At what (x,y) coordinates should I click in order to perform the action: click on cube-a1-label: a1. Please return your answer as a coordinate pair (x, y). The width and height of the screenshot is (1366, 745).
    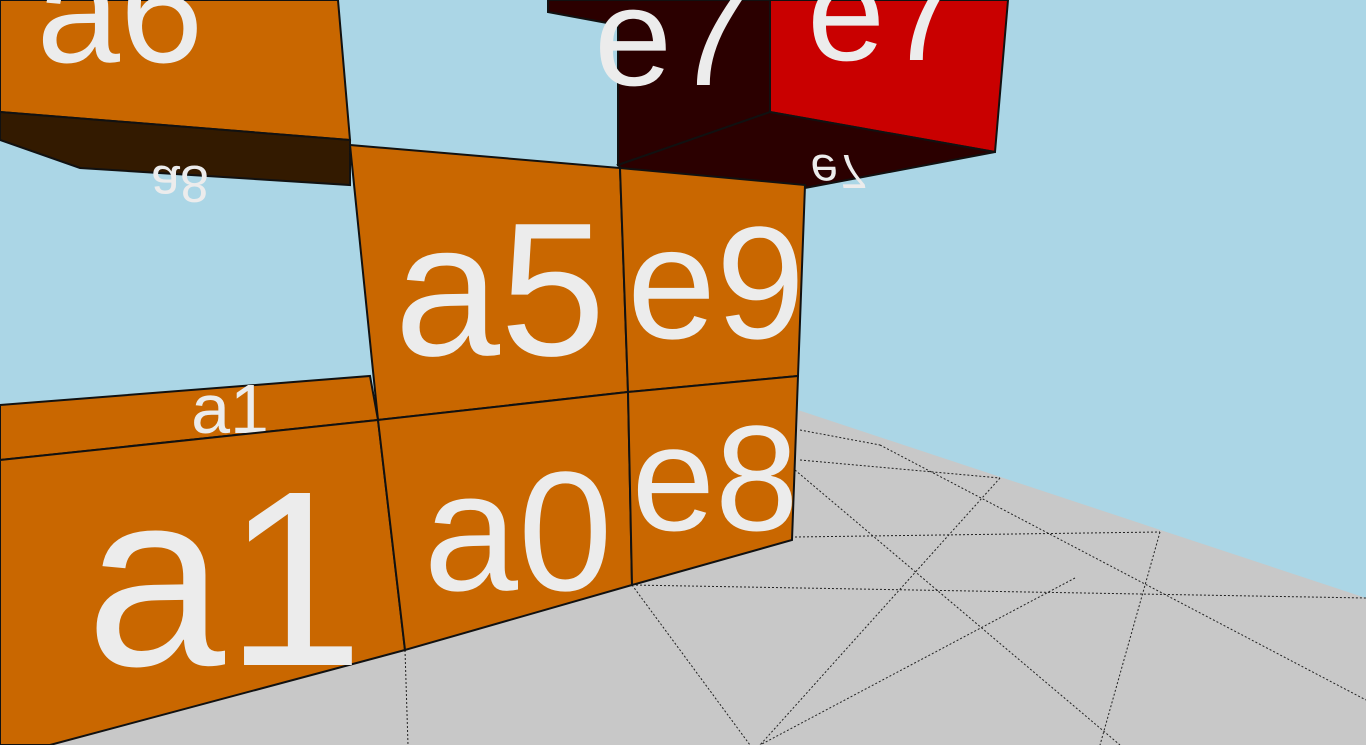
    Looking at the image, I should click on (225, 578).